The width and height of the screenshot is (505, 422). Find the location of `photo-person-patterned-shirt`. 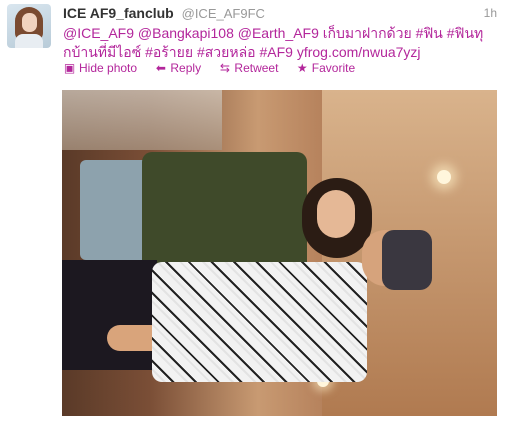

photo-person-patterned-shirt is located at coordinates (259, 322).